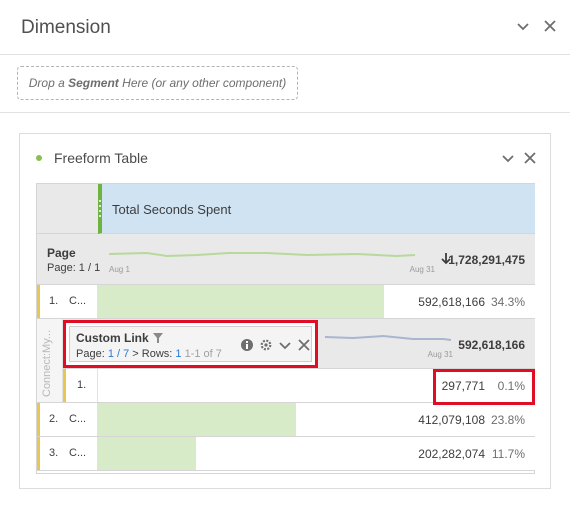 The image size is (570, 508). What do you see at coordinates (101, 158) in the screenshot?
I see `card-title: Freeform Table` at bounding box center [101, 158].